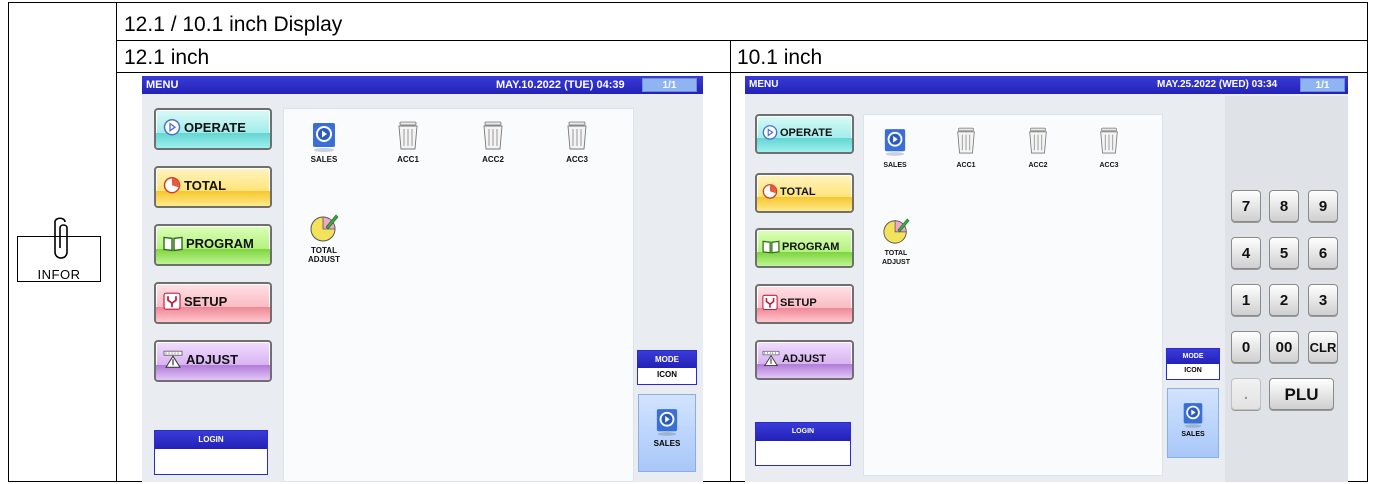  What do you see at coordinates (667, 443) in the screenshot?
I see `sales-mode-label: SALES` at bounding box center [667, 443].